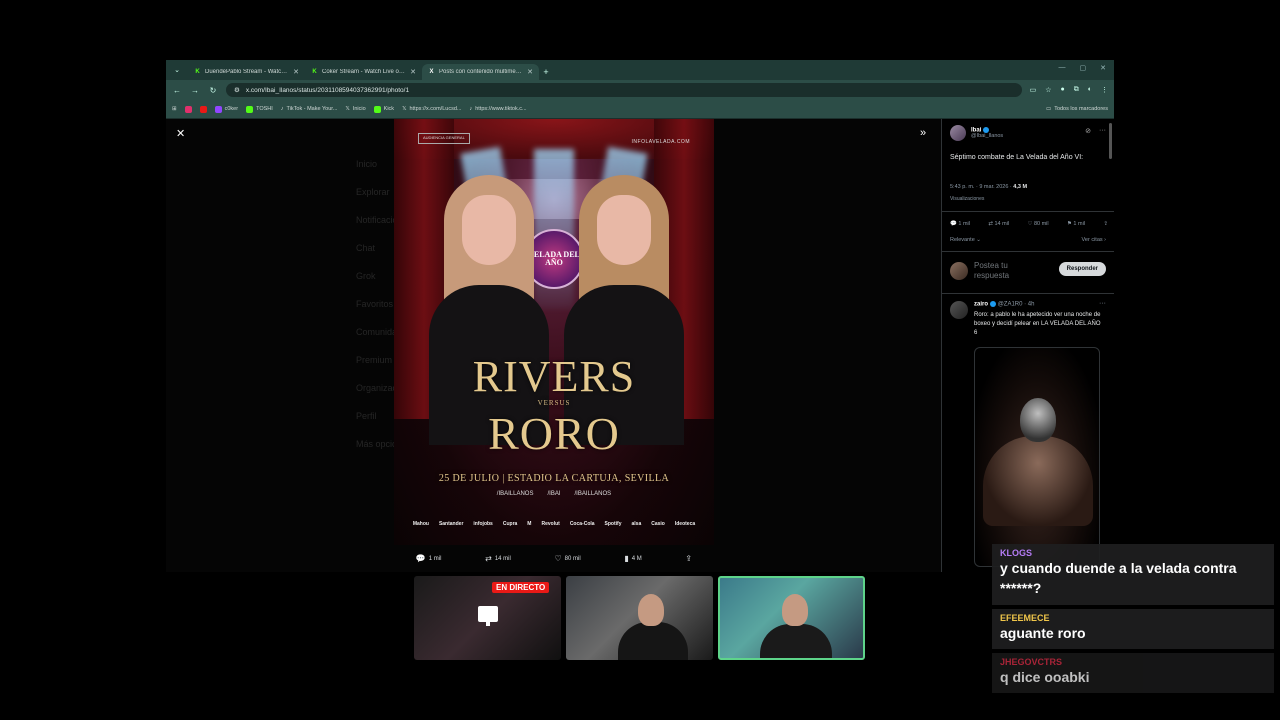  I want to click on sort-relevance-dropdown: Relevante ⌄, so click(965, 240).